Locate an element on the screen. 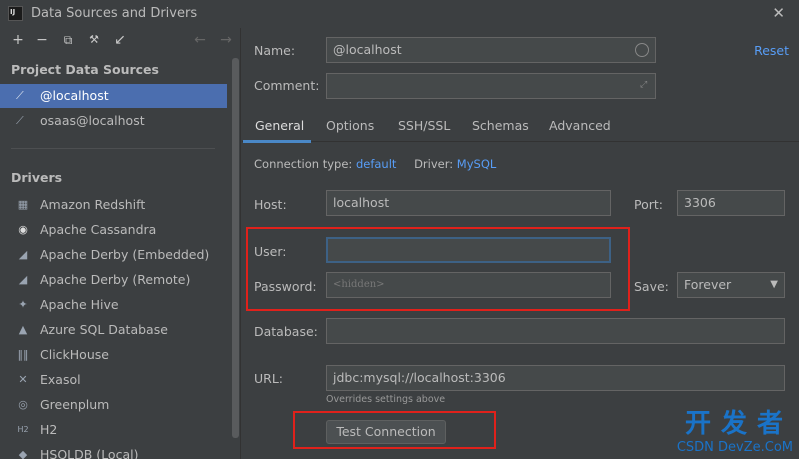 Image resolution: width=799 pixels, height=459 pixels. database-input is located at coordinates (555, 331).